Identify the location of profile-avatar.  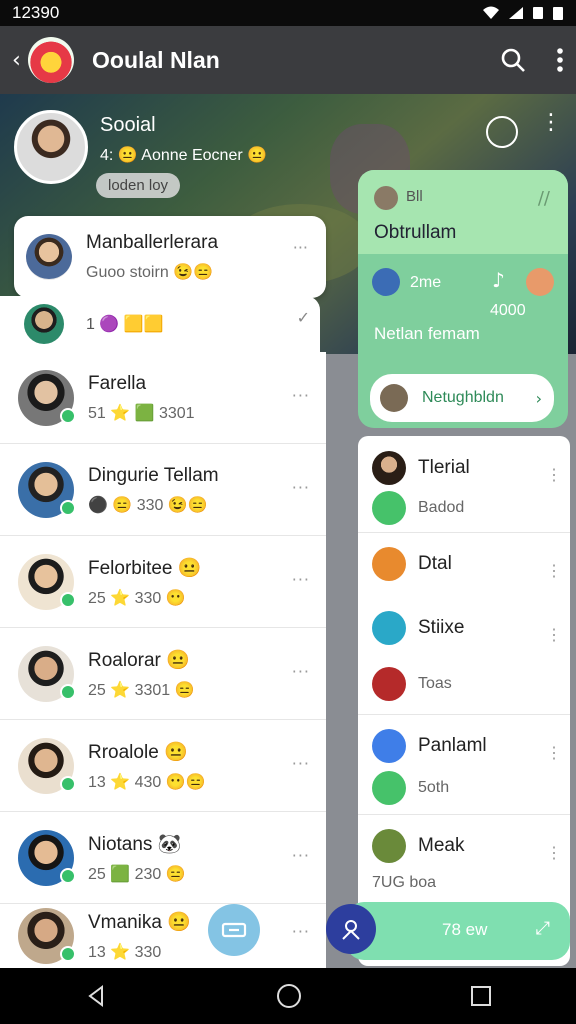
(51, 147).